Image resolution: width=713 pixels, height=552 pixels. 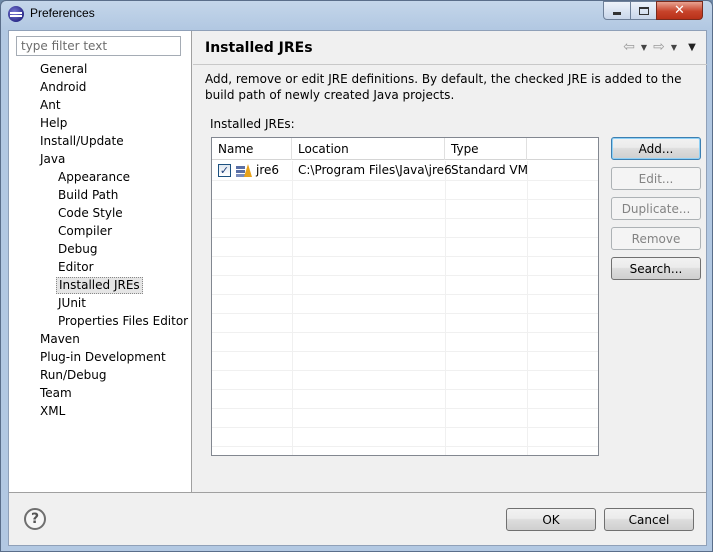 I want to click on tree-item: Android, so click(x=63, y=87).